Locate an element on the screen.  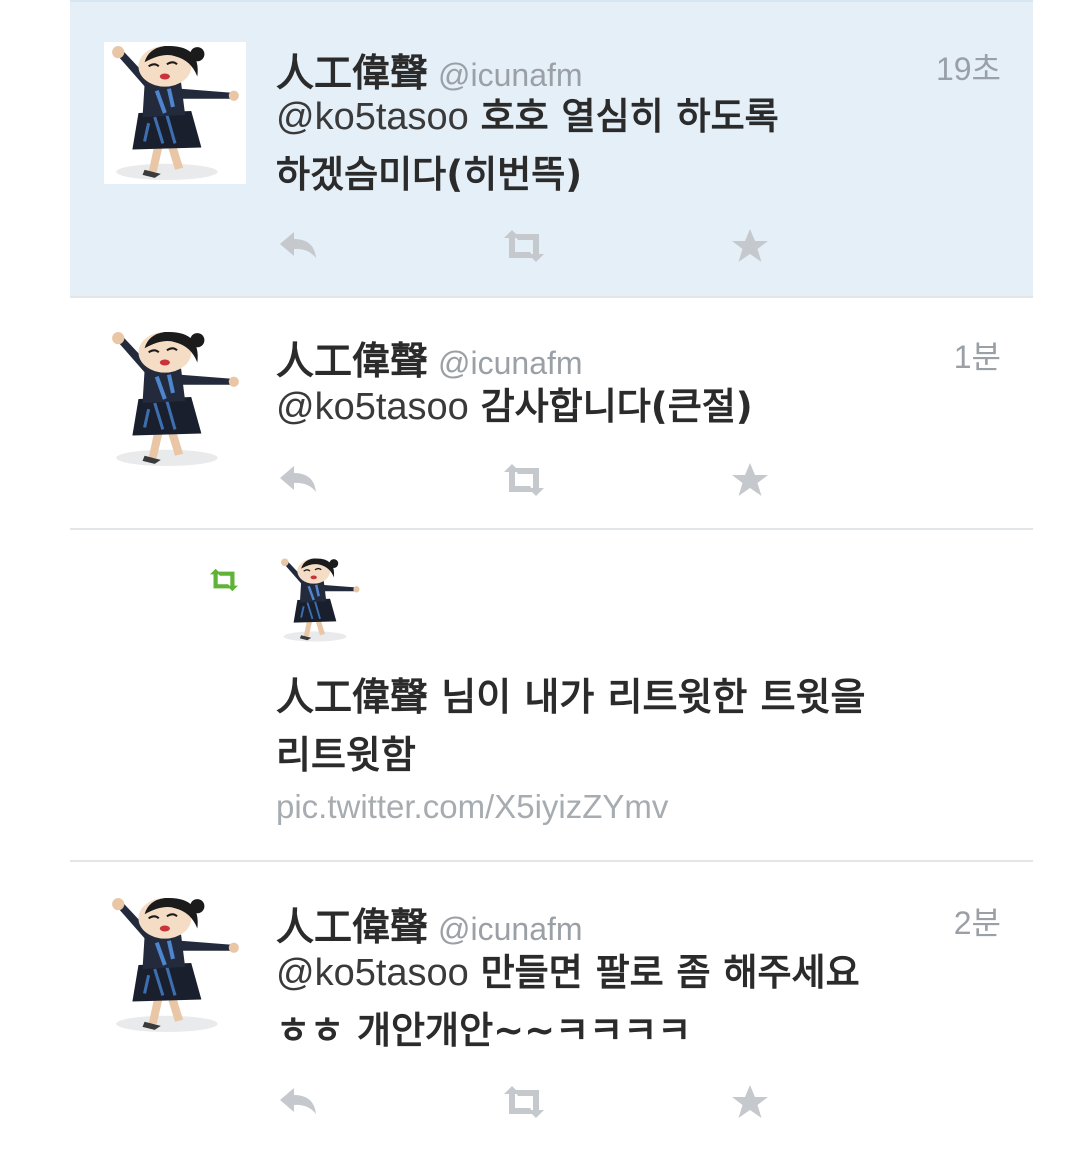
timestamp: 19초 is located at coordinates (968, 67).